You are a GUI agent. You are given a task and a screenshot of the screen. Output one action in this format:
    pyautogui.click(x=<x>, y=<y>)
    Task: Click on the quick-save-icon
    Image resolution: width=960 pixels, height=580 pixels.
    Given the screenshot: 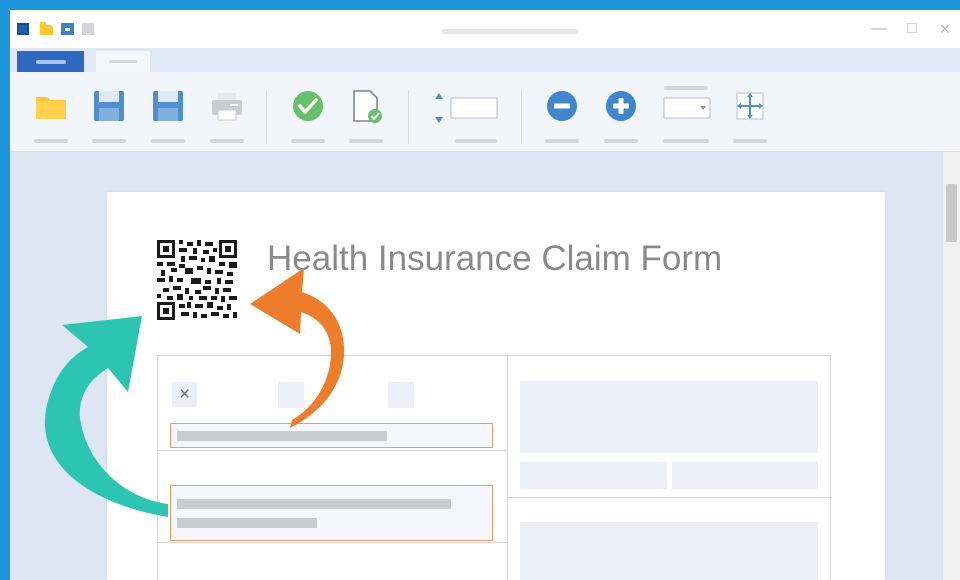 What is the action you would take?
    pyautogui.click(x=67, y=29)
    